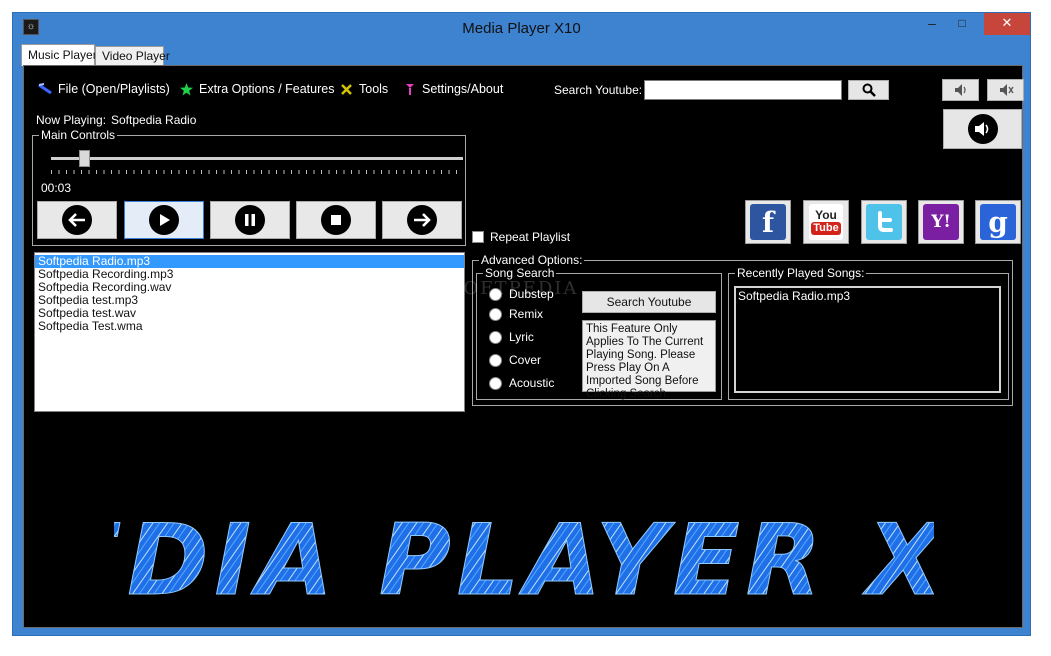  I want to click on youtube-icon: You Tube, so click(826, 222).